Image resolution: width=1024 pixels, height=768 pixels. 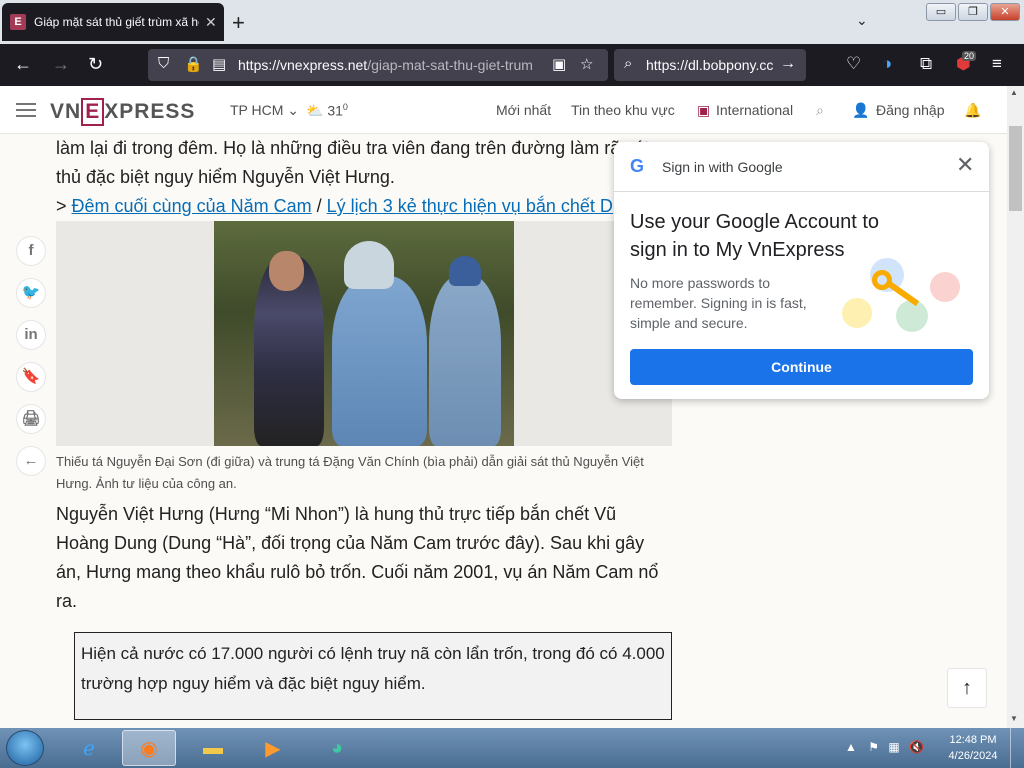 What do you see at coordinates (523, 110) in the screenshot?
I see `nav-latest: Mới nhất` at bounding box center [523, 110].